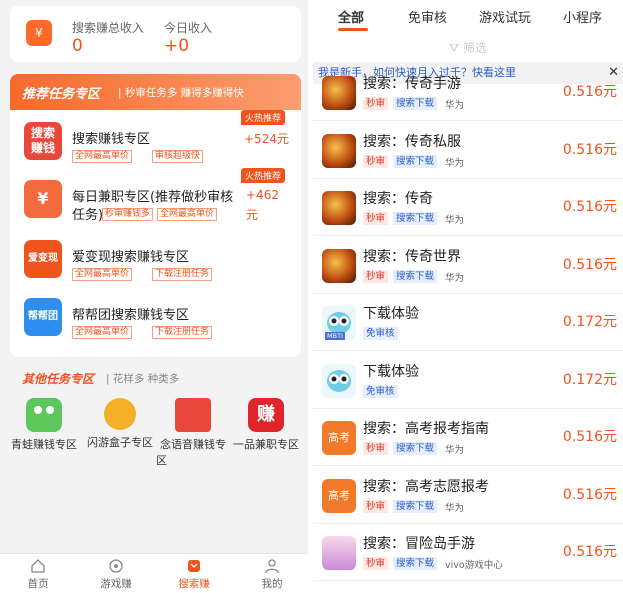 This screenshot has height=593, width=623. Describe the element at coordinates (131, 257) in the screenshot. I see `task-name: 爱变现搜索赚钱专区` at that location.